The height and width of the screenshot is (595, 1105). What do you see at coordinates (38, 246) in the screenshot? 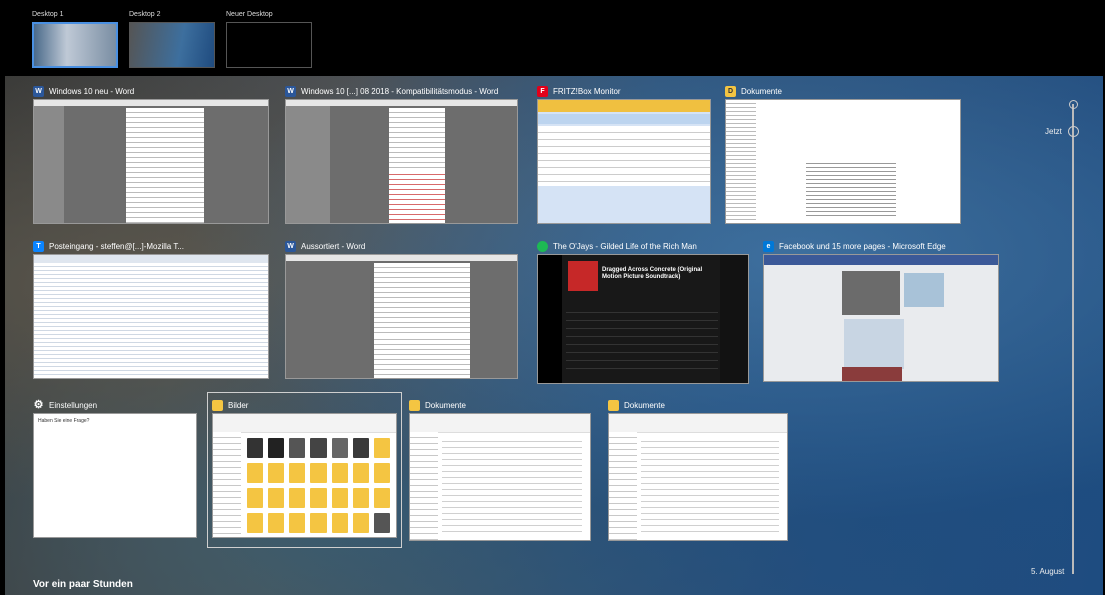
I see `thunderbird-icon: T` at bounding box center [38, 246].